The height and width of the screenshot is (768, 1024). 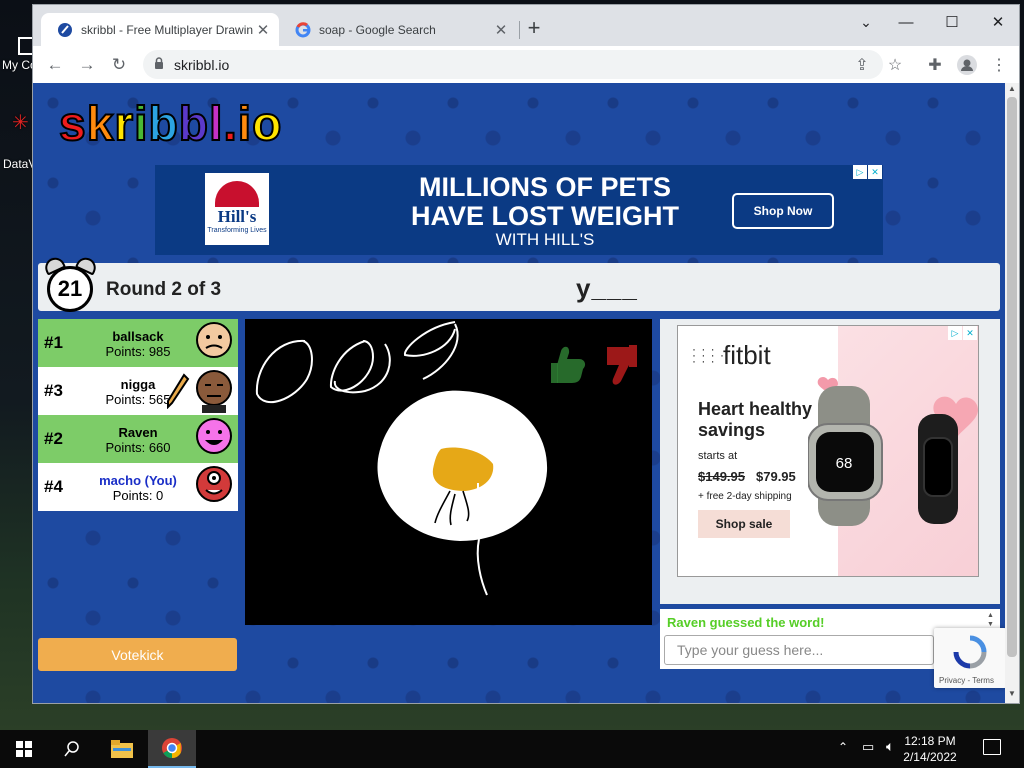 I want to click on player-points: Points: 985, so click(x=138, y=351).